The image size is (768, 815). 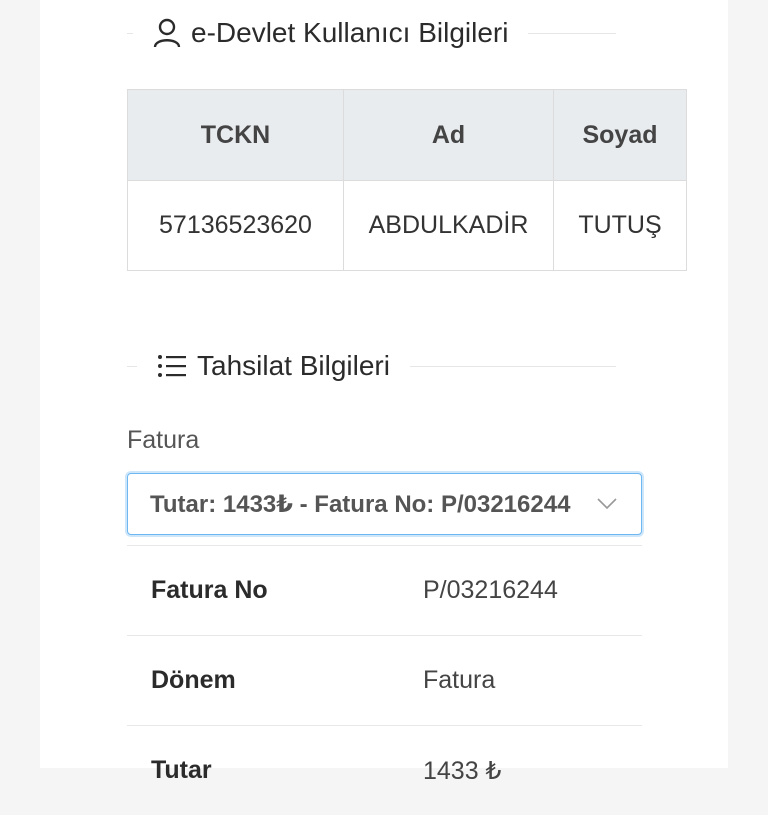 What do you see at coordinates (620, 135) in the screenshot?
I see `header-soyad: Soyad` at bounding box center [620, 135].